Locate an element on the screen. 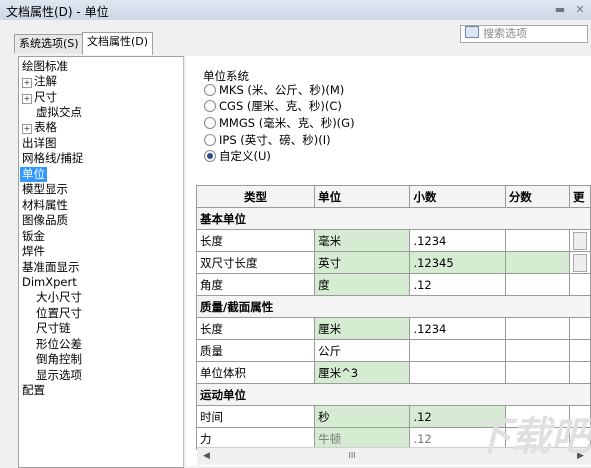  tree-item-annotations: + 注解 is located at coordinates (39, 81).